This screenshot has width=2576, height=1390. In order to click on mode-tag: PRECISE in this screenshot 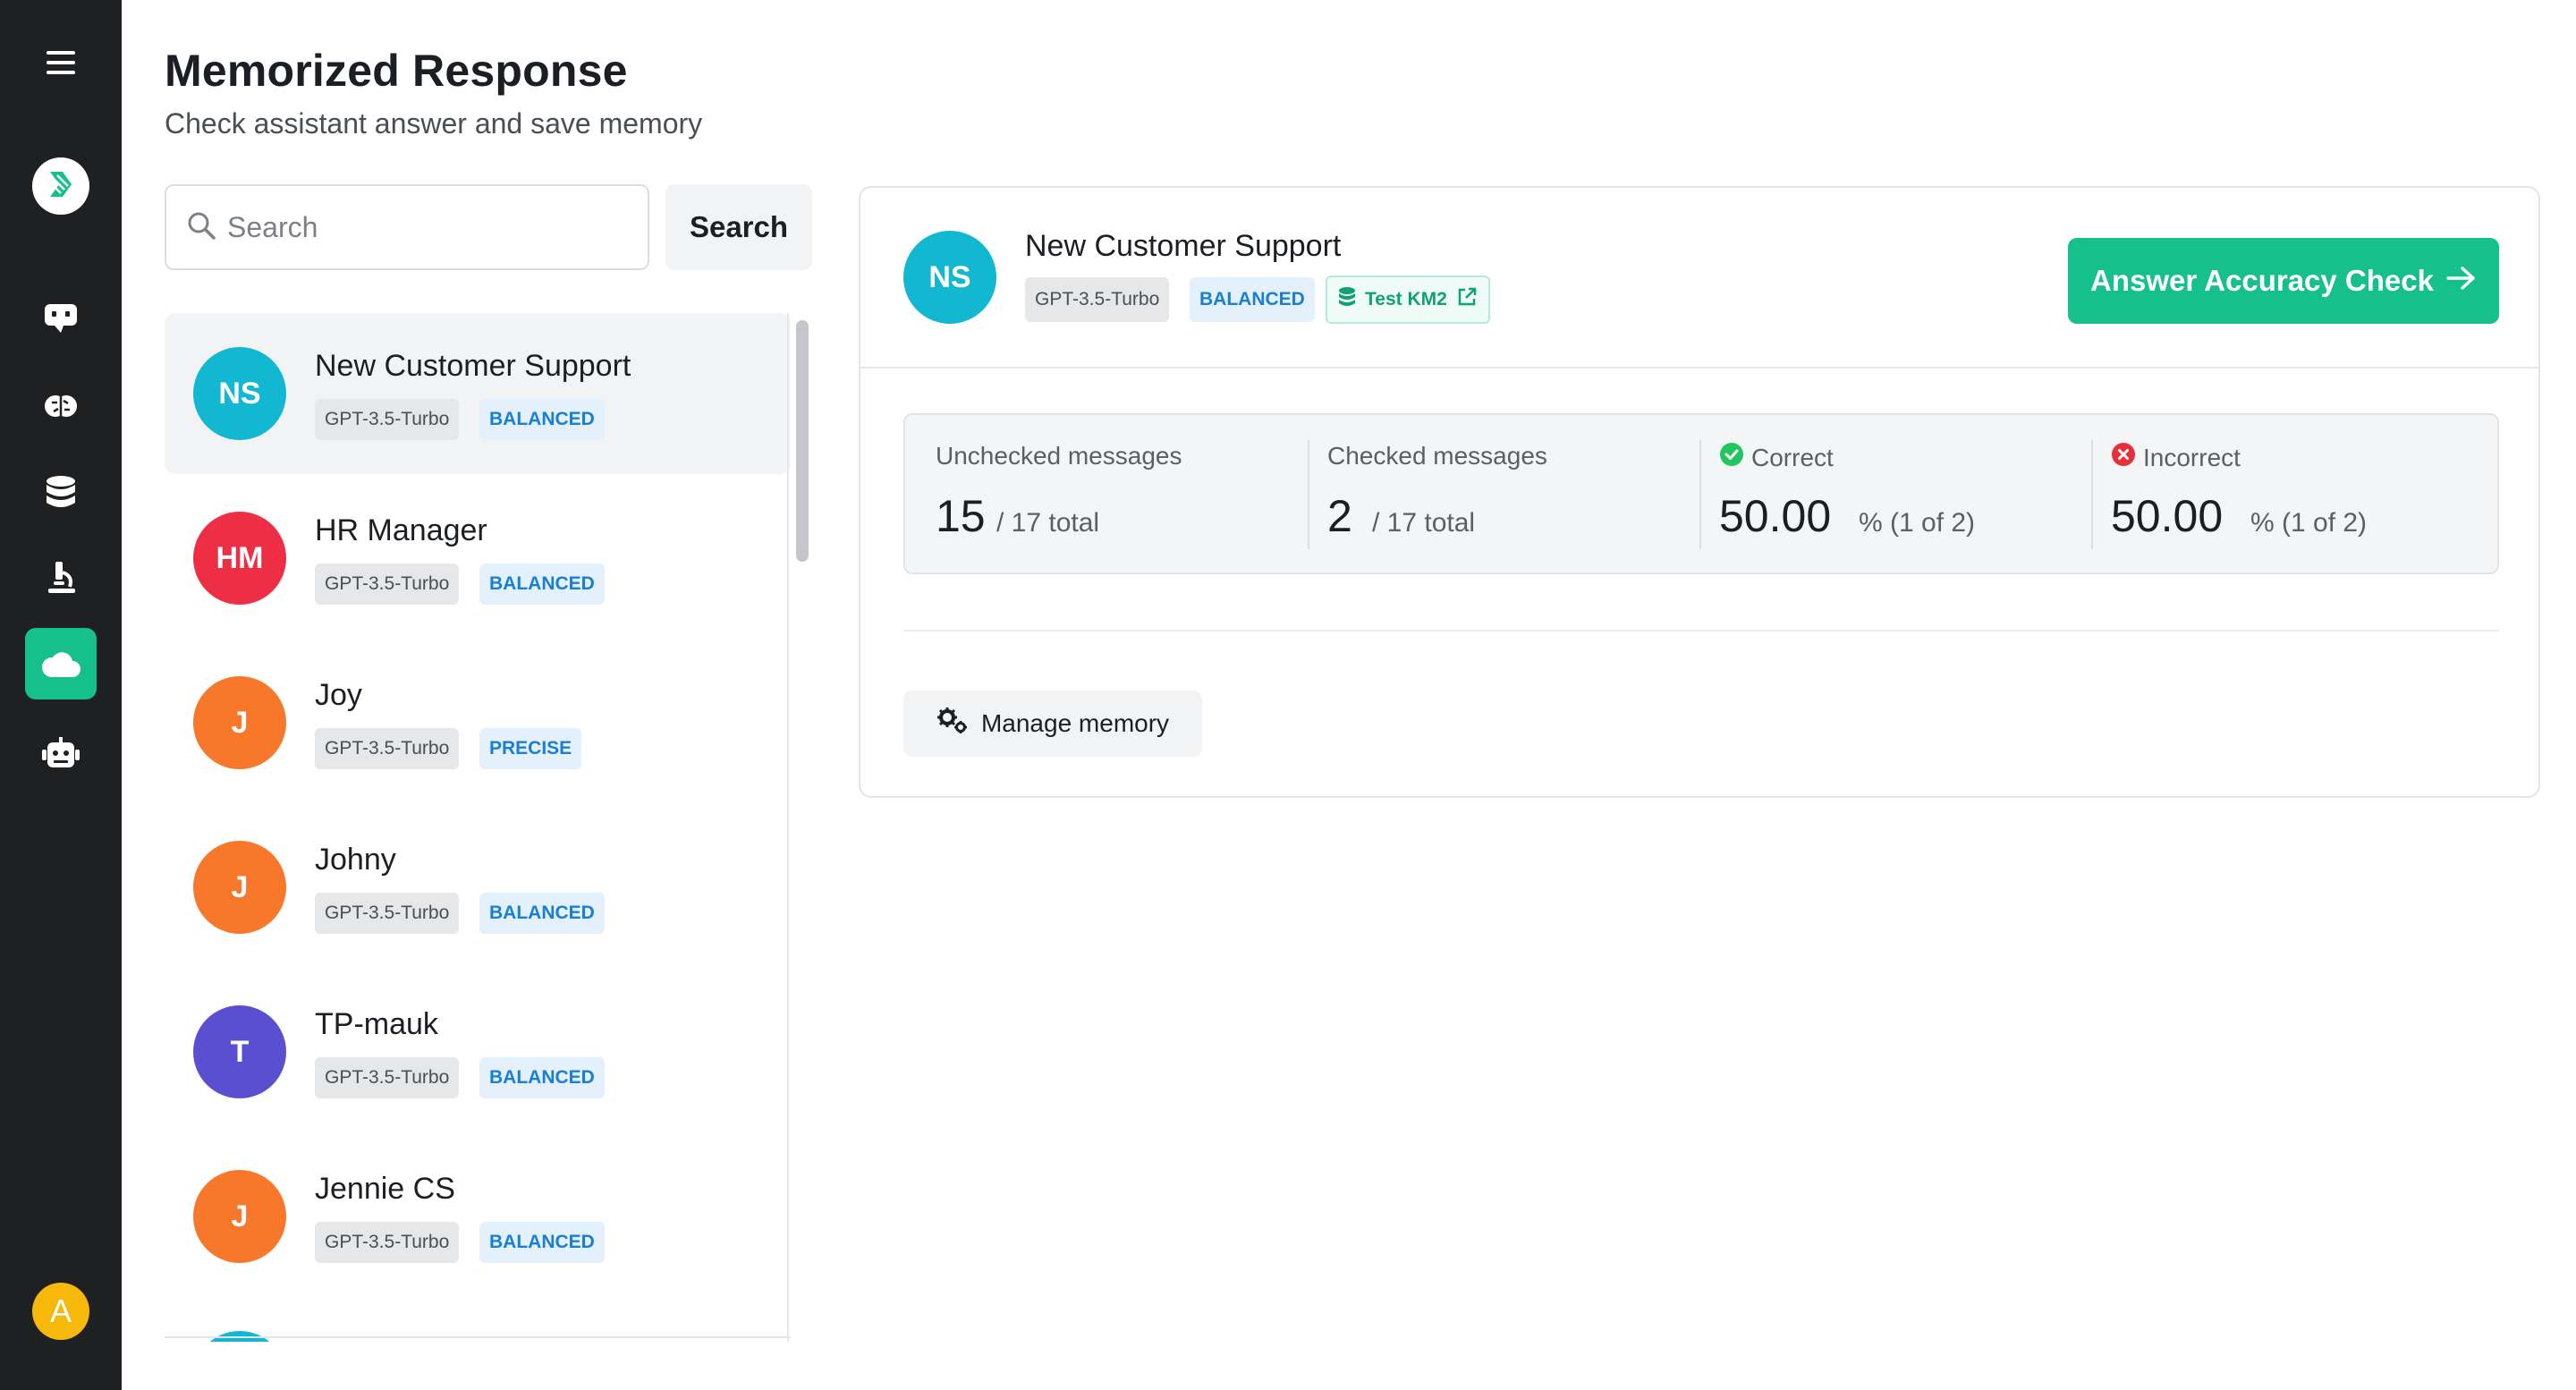, I will do `click(530, 748)`.